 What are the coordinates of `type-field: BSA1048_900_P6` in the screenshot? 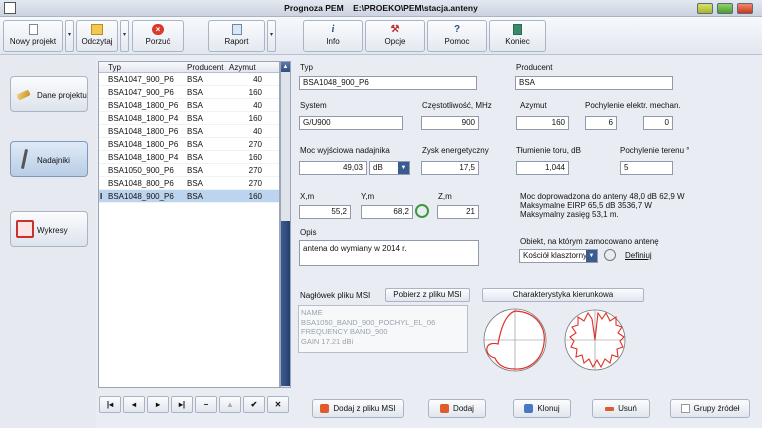 It's located at (388, 83).